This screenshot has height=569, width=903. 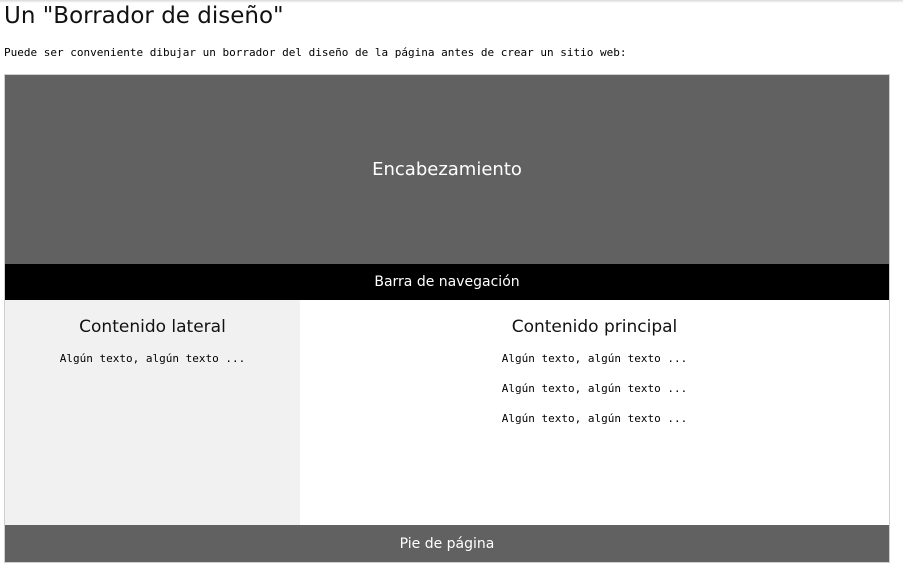 I want to click on page-title: Un "Borrador de diseño", so click(x=144, y=16).